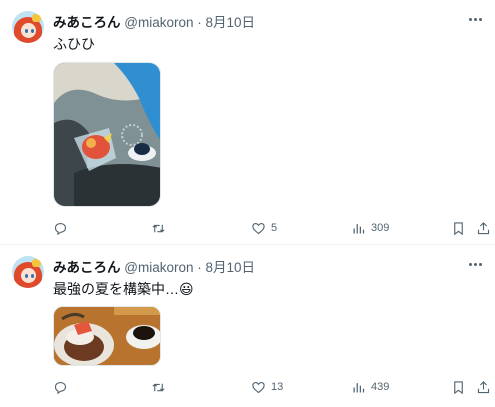 The width and height of the screenshot is (495, 407). Describe the element at coordinates (380, 387) in the screenshot. I see `views-count: 439` at that location.